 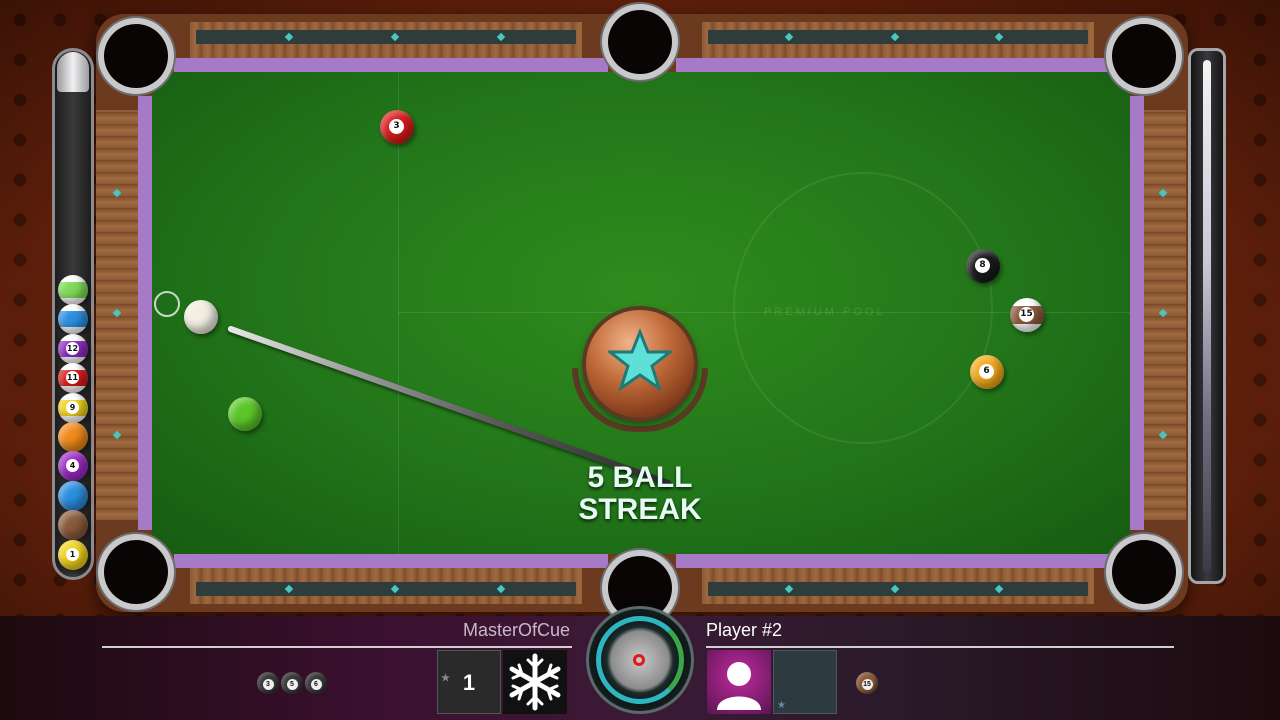 I want to click on streak-text: 5 BALL STREAK, so click(x=640, y=494).